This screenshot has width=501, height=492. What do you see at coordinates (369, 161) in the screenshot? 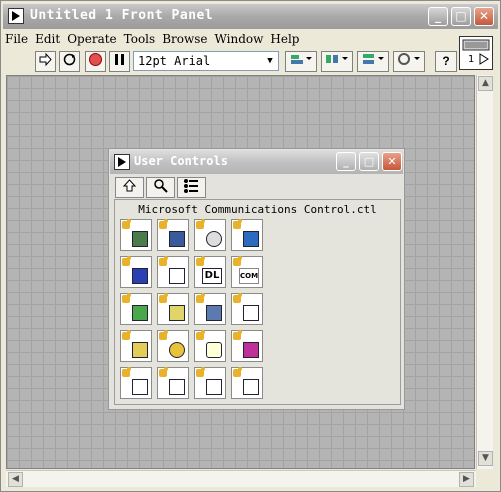
I see `palette-maximize-button: □` at bounding box center [369, 161].